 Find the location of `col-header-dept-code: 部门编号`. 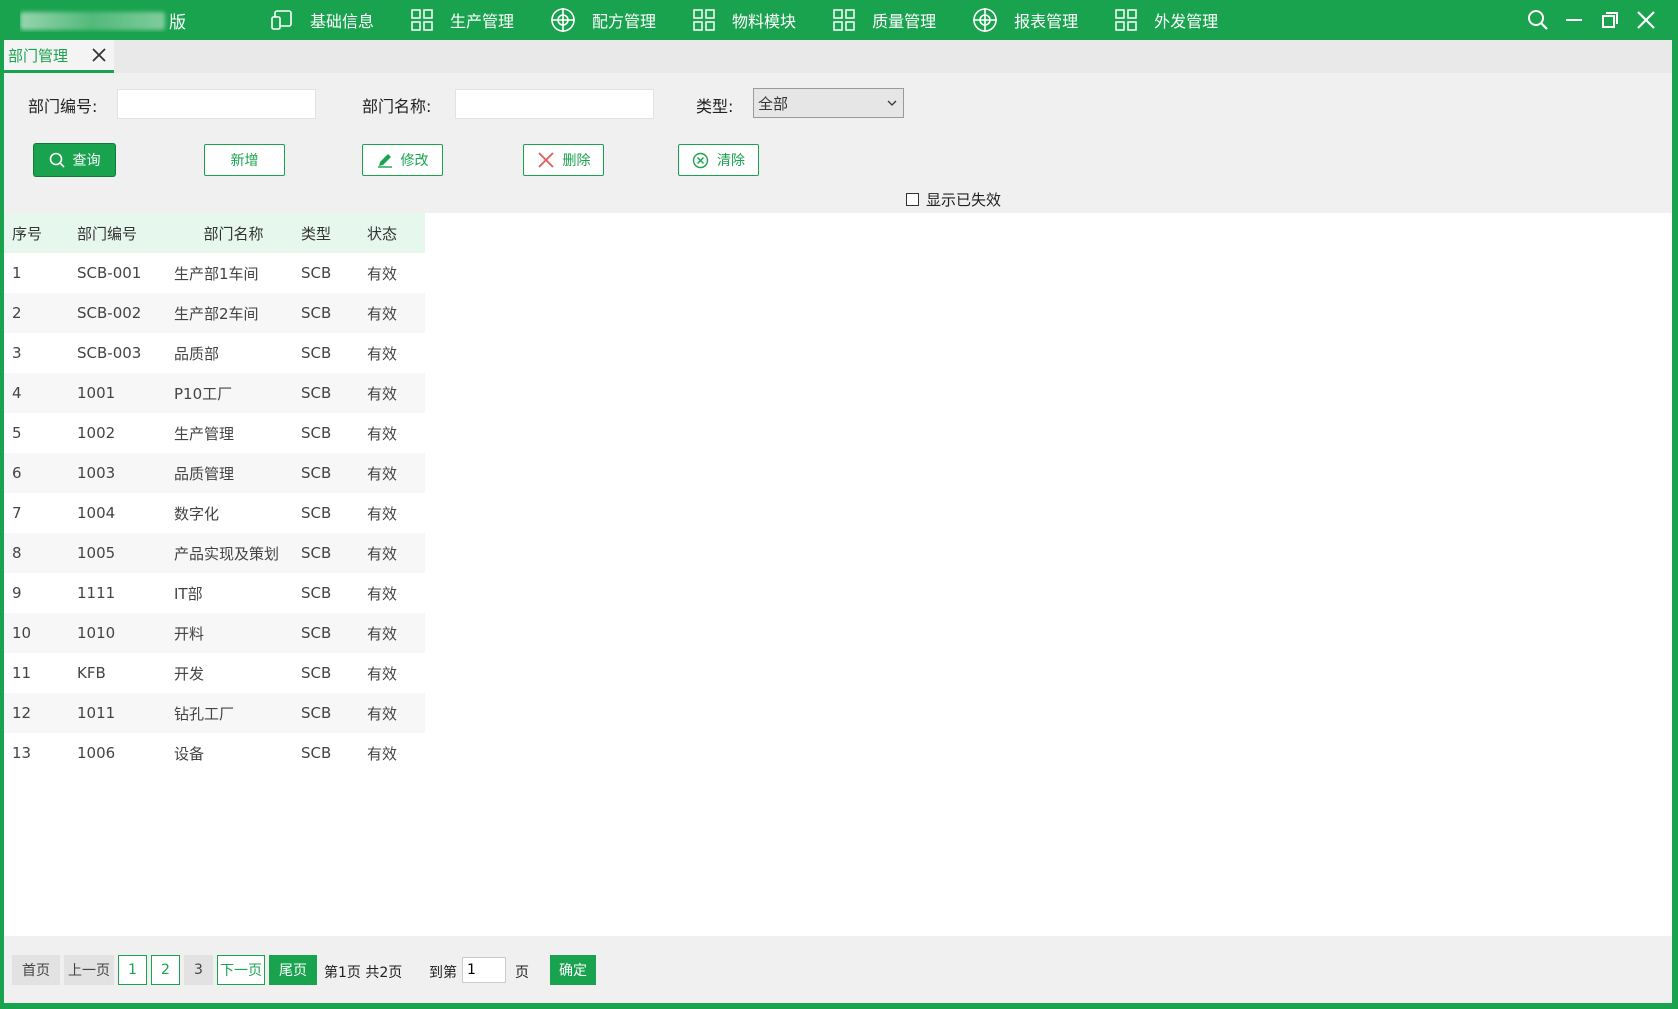

col-header-dept-code: 部门编号 is located at coordinates (117, 233).